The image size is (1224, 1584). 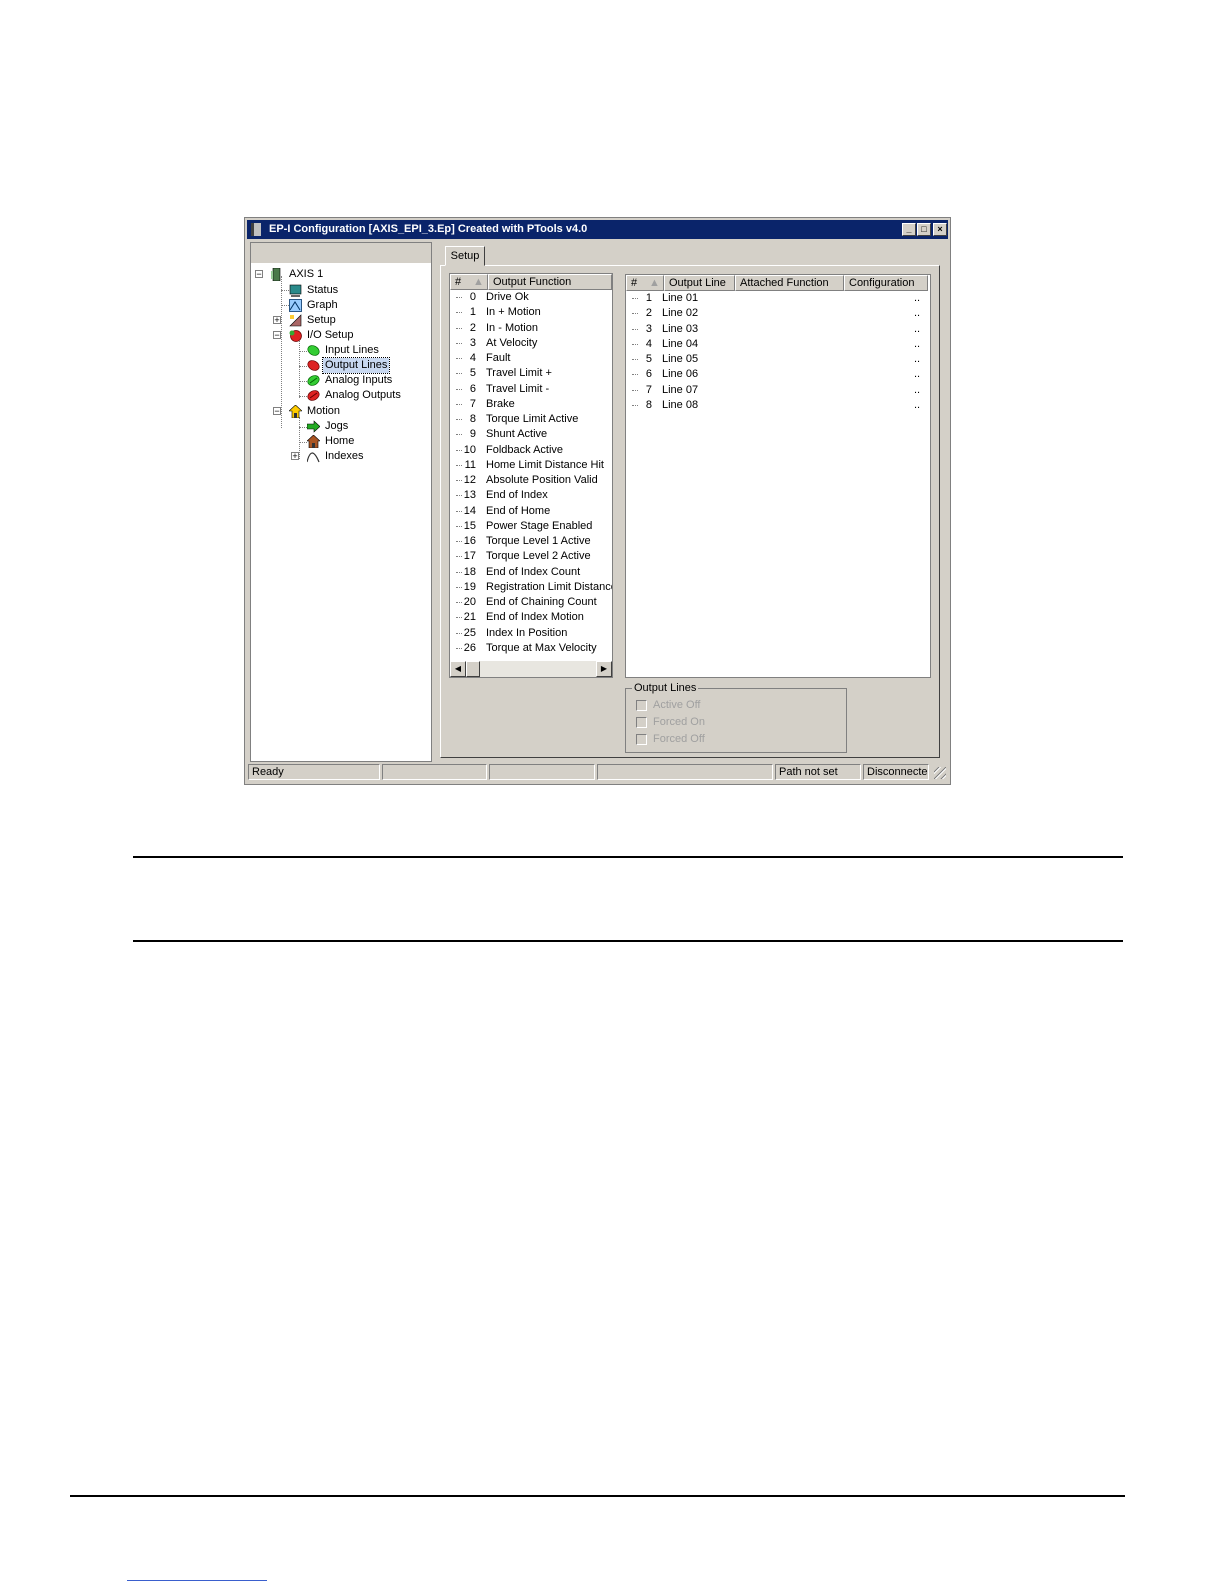 I want to click on function-name: At Velocity, so click(x=512, y=342).